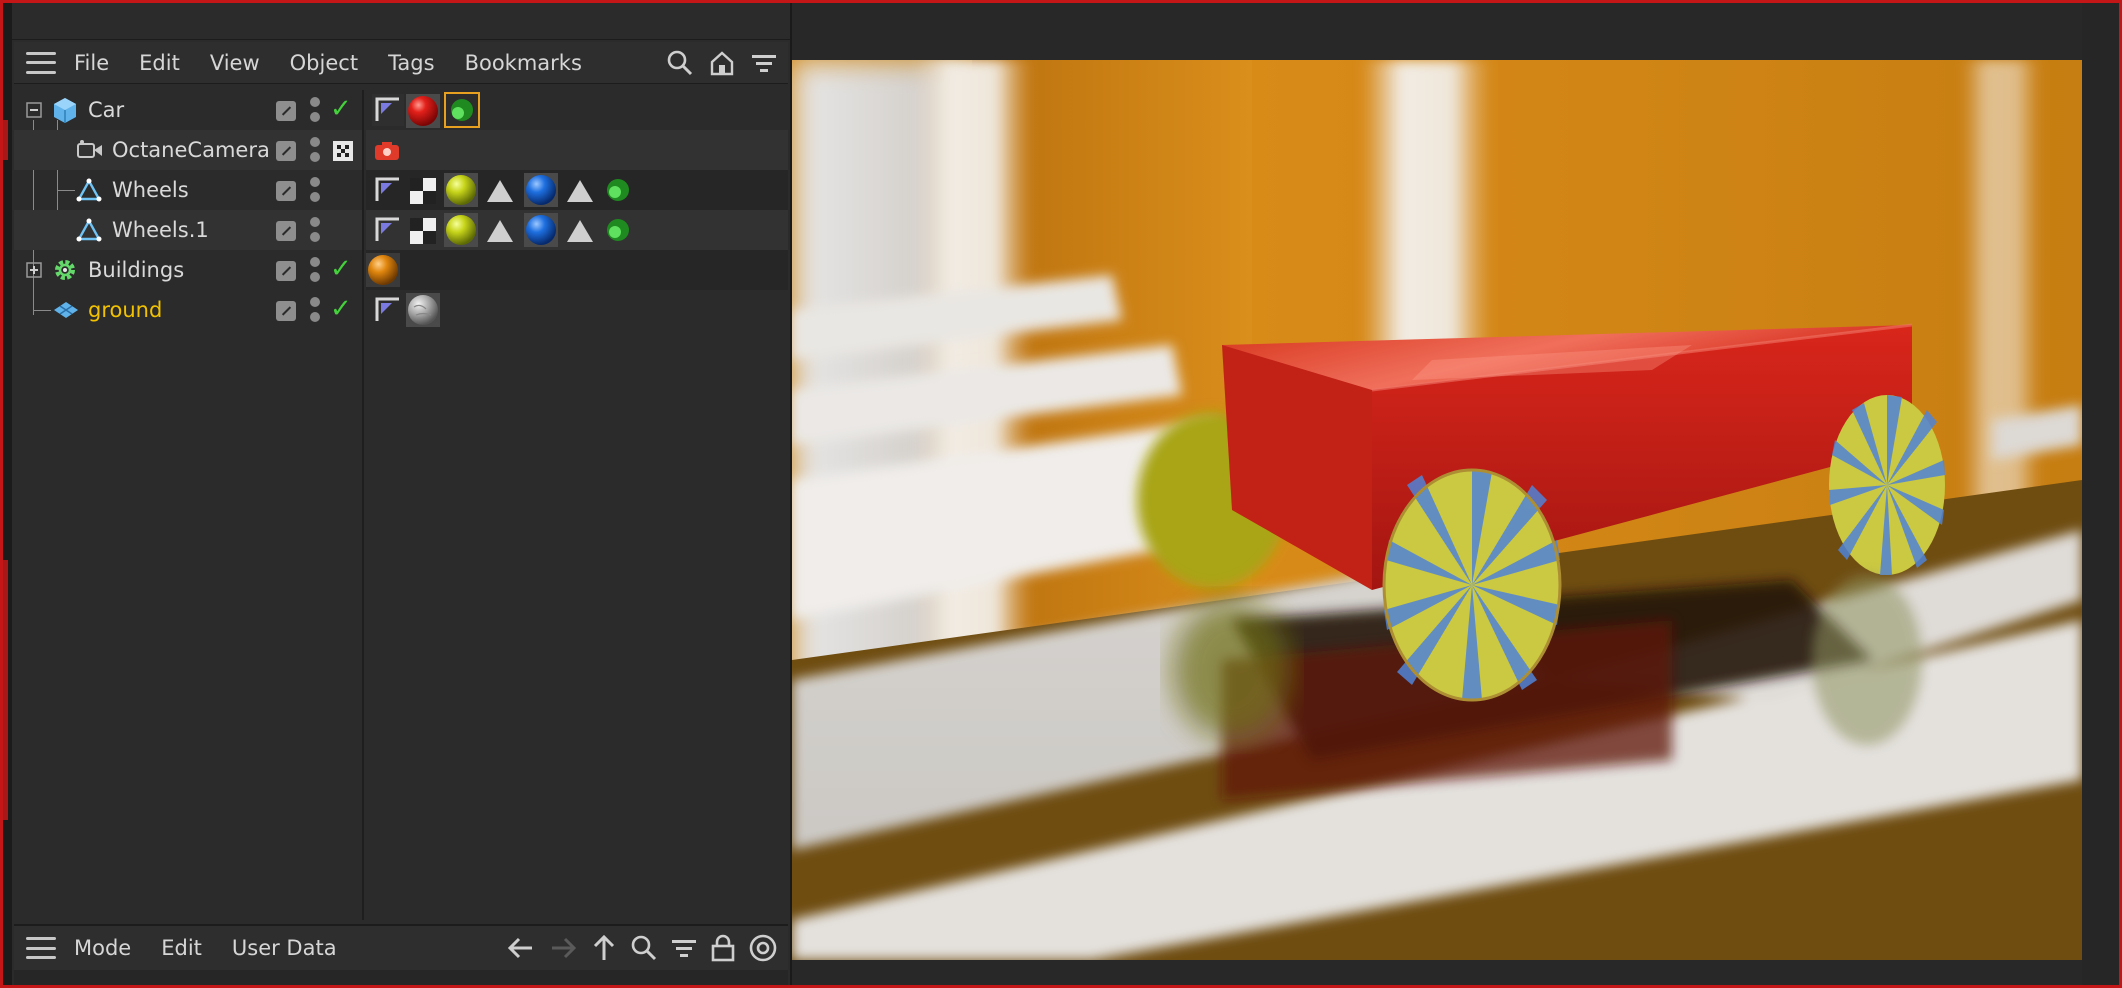  I want to click on tree-row-wheels: Wheels, so click(188, 190).